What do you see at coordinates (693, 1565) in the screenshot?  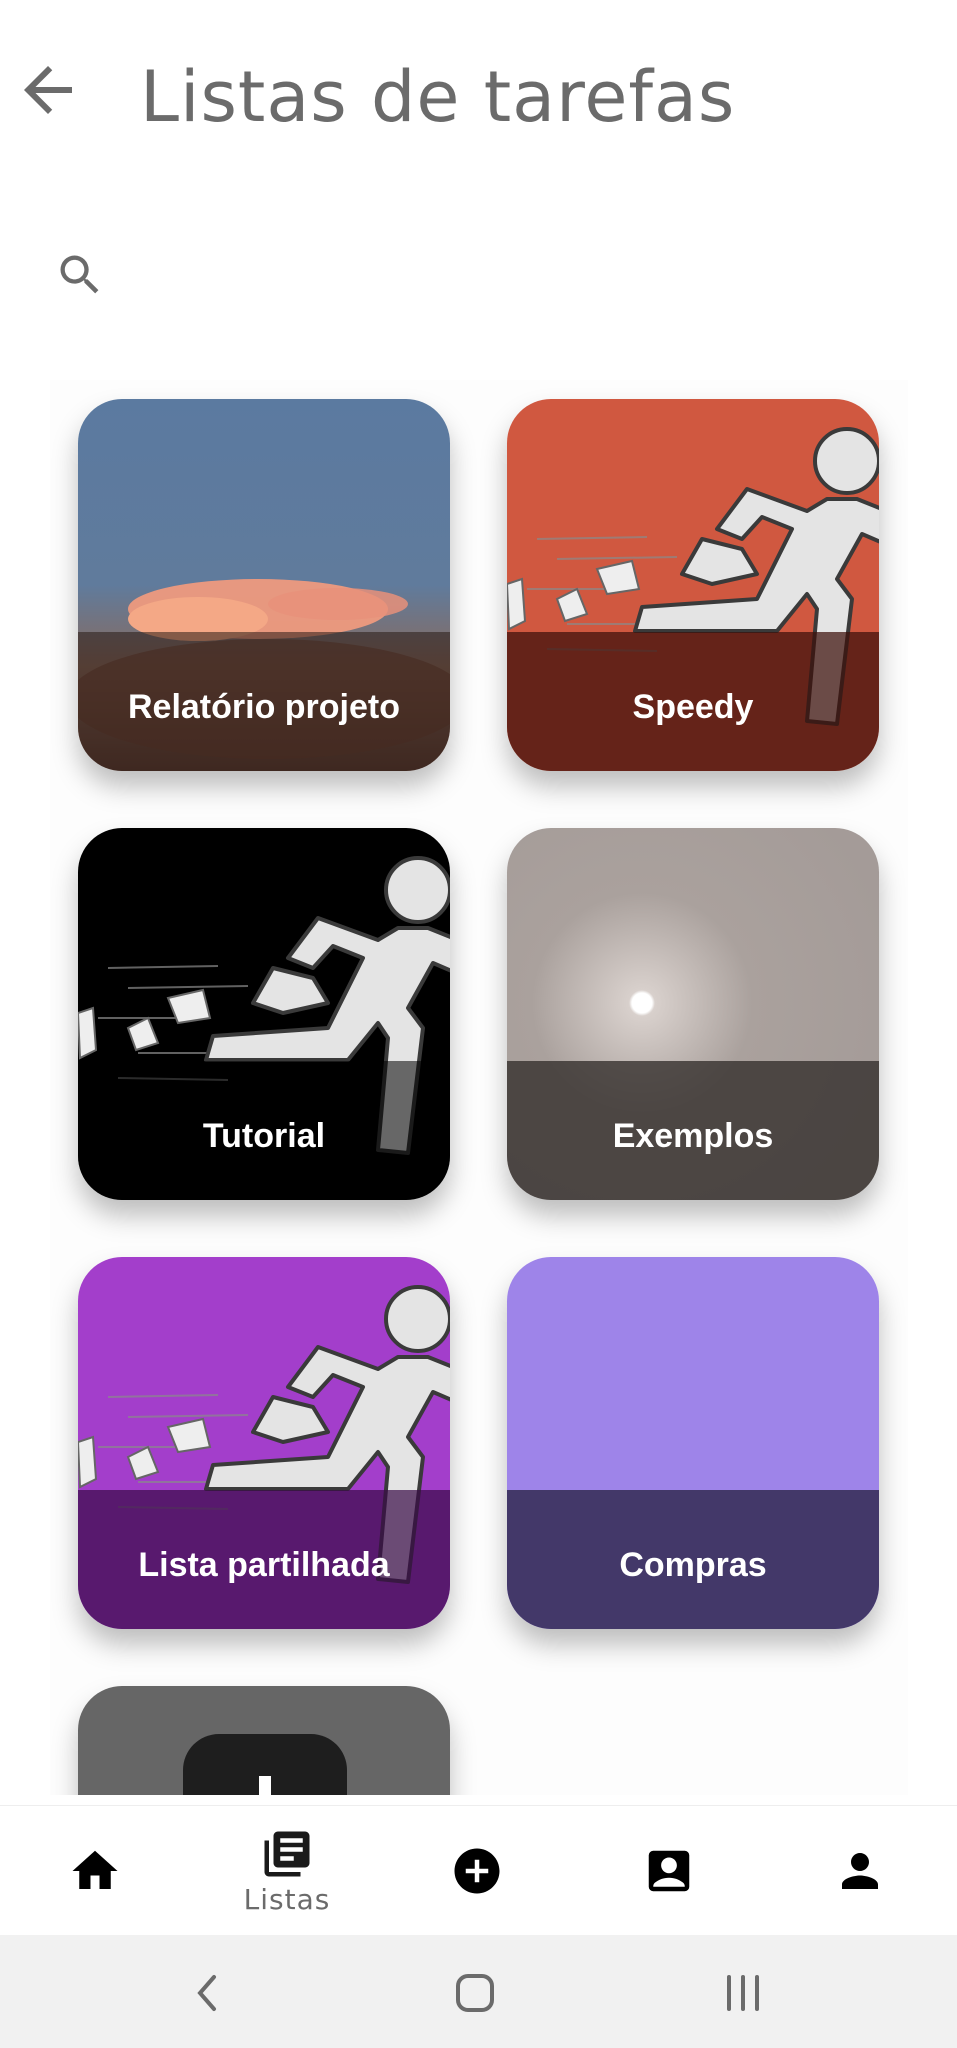 I see `list-name: Compras` at bounding box center [693, 1565].